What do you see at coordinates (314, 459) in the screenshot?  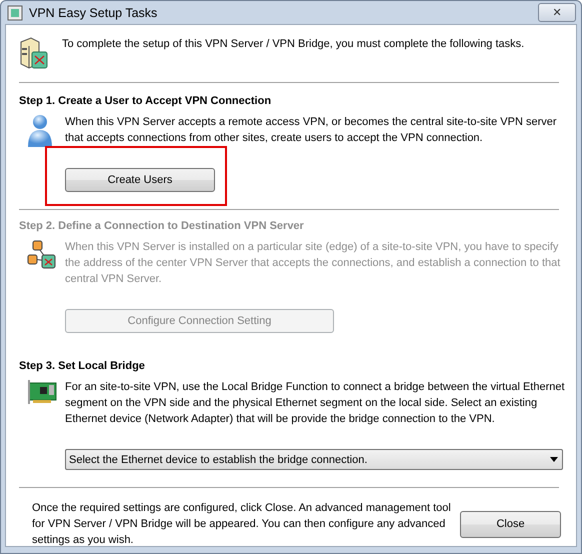 I see `ethernet-device-dropdown: Select the Ethernet device to establish the bridge connection.` at bounding box center [314, 459].